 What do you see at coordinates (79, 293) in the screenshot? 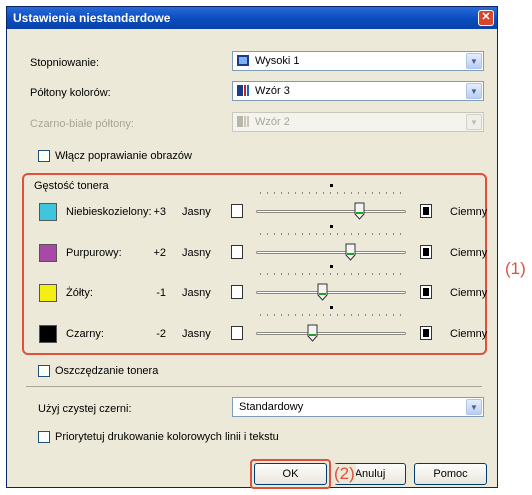
I see `toner-name: Żółty:` at bounding box center [79, 293].